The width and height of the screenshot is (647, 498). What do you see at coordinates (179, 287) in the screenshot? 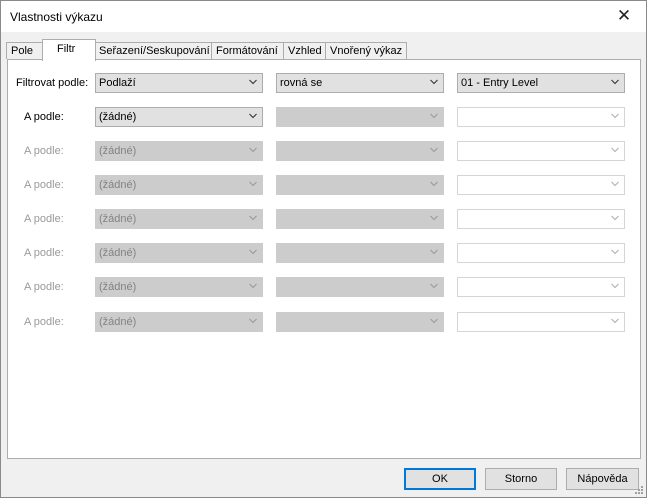
I see `filter-field-select-7: (žádné)` at bounding box center [179, 287].